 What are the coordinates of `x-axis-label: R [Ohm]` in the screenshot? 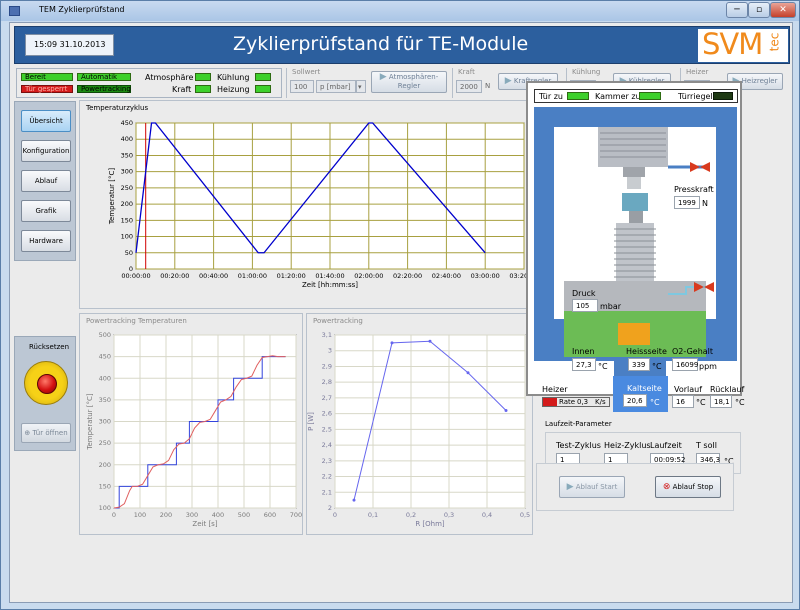 It's located at (430, 524).